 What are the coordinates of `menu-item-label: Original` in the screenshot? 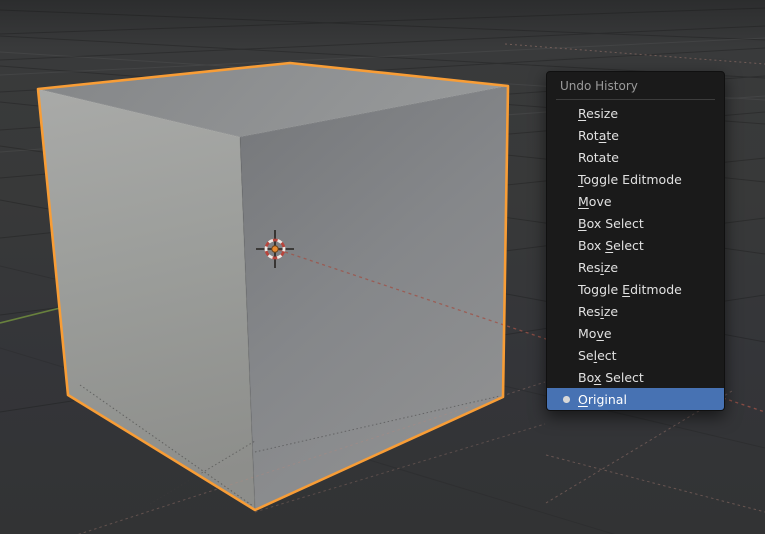 It's located at (602, 399).